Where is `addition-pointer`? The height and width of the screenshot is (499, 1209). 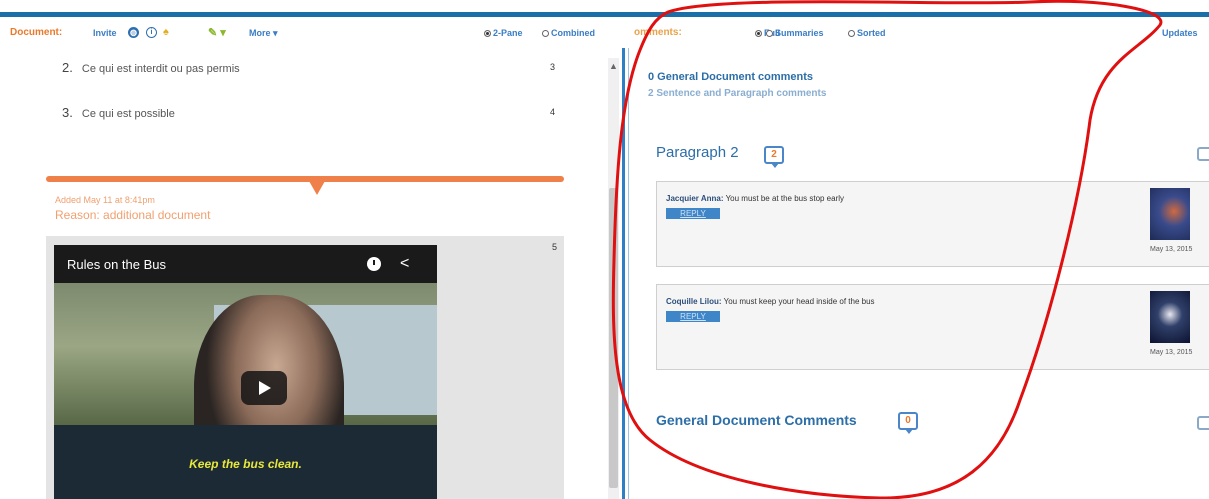 addition-pointer is located at coordinates (317, 188).